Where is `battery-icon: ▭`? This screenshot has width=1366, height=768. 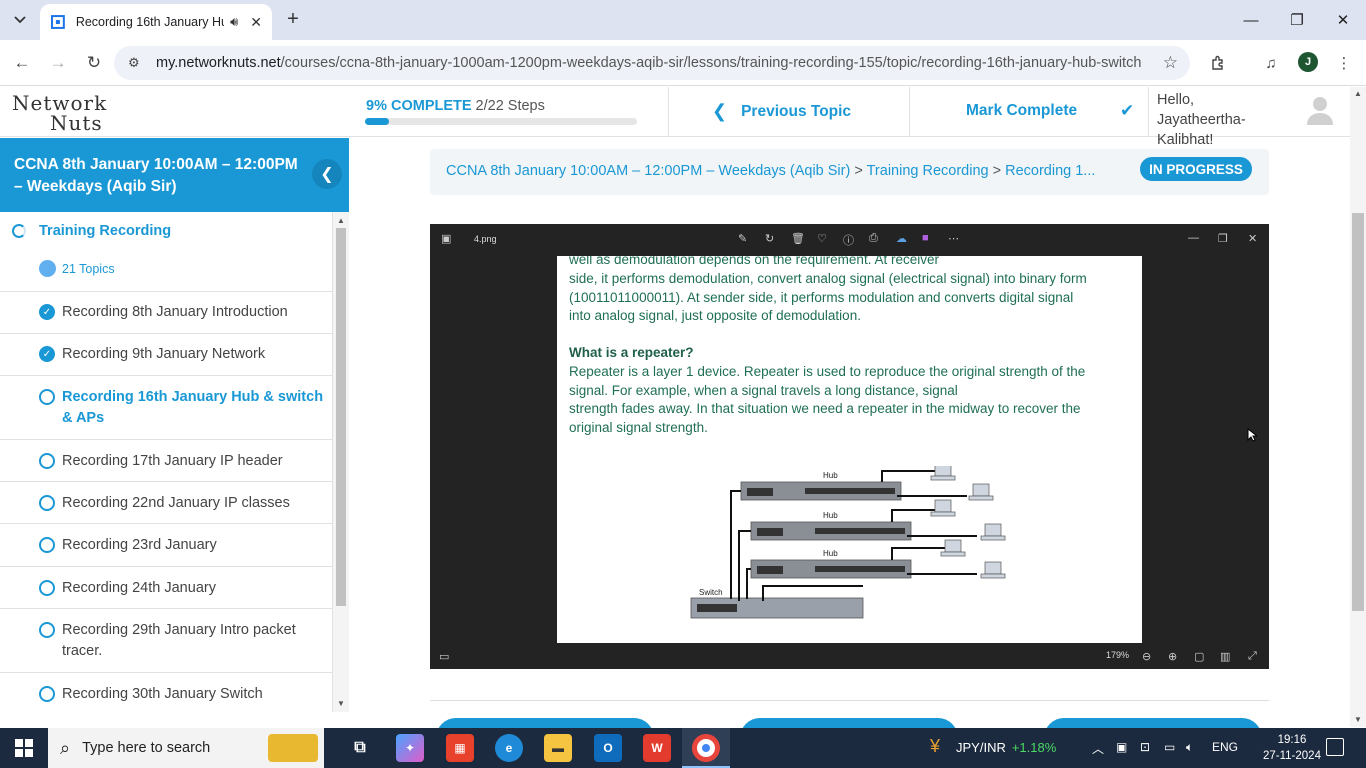 battery-icon: ▭ is located at coordinates (1169, 747).